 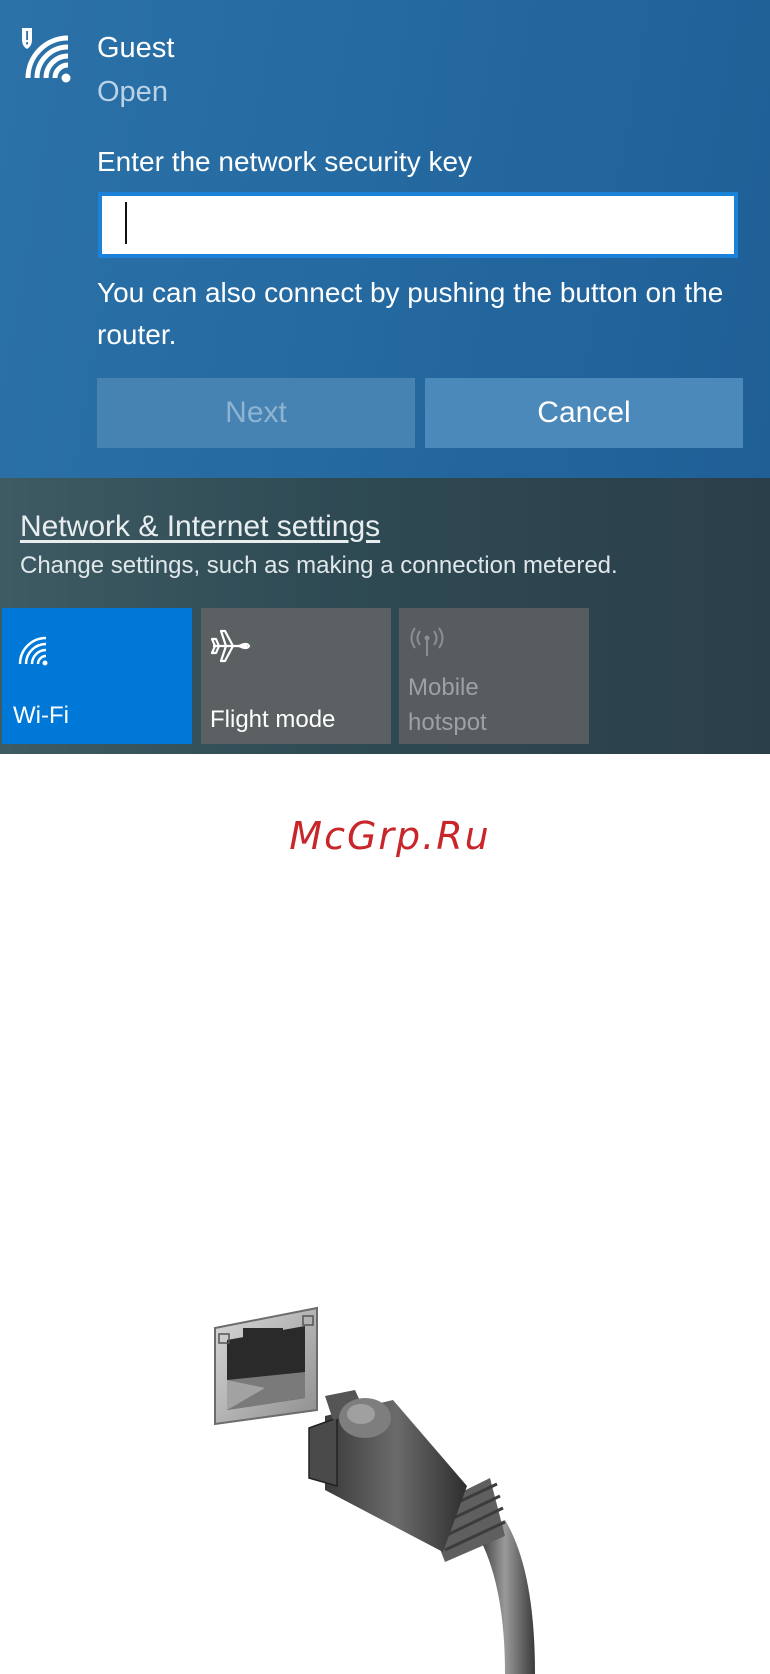 What do you see at coordinates (494, 676) in the screenshot?
I see `quick-action-mobile-hotspot: Mobile hotspot` at bounding box center [494, 676].